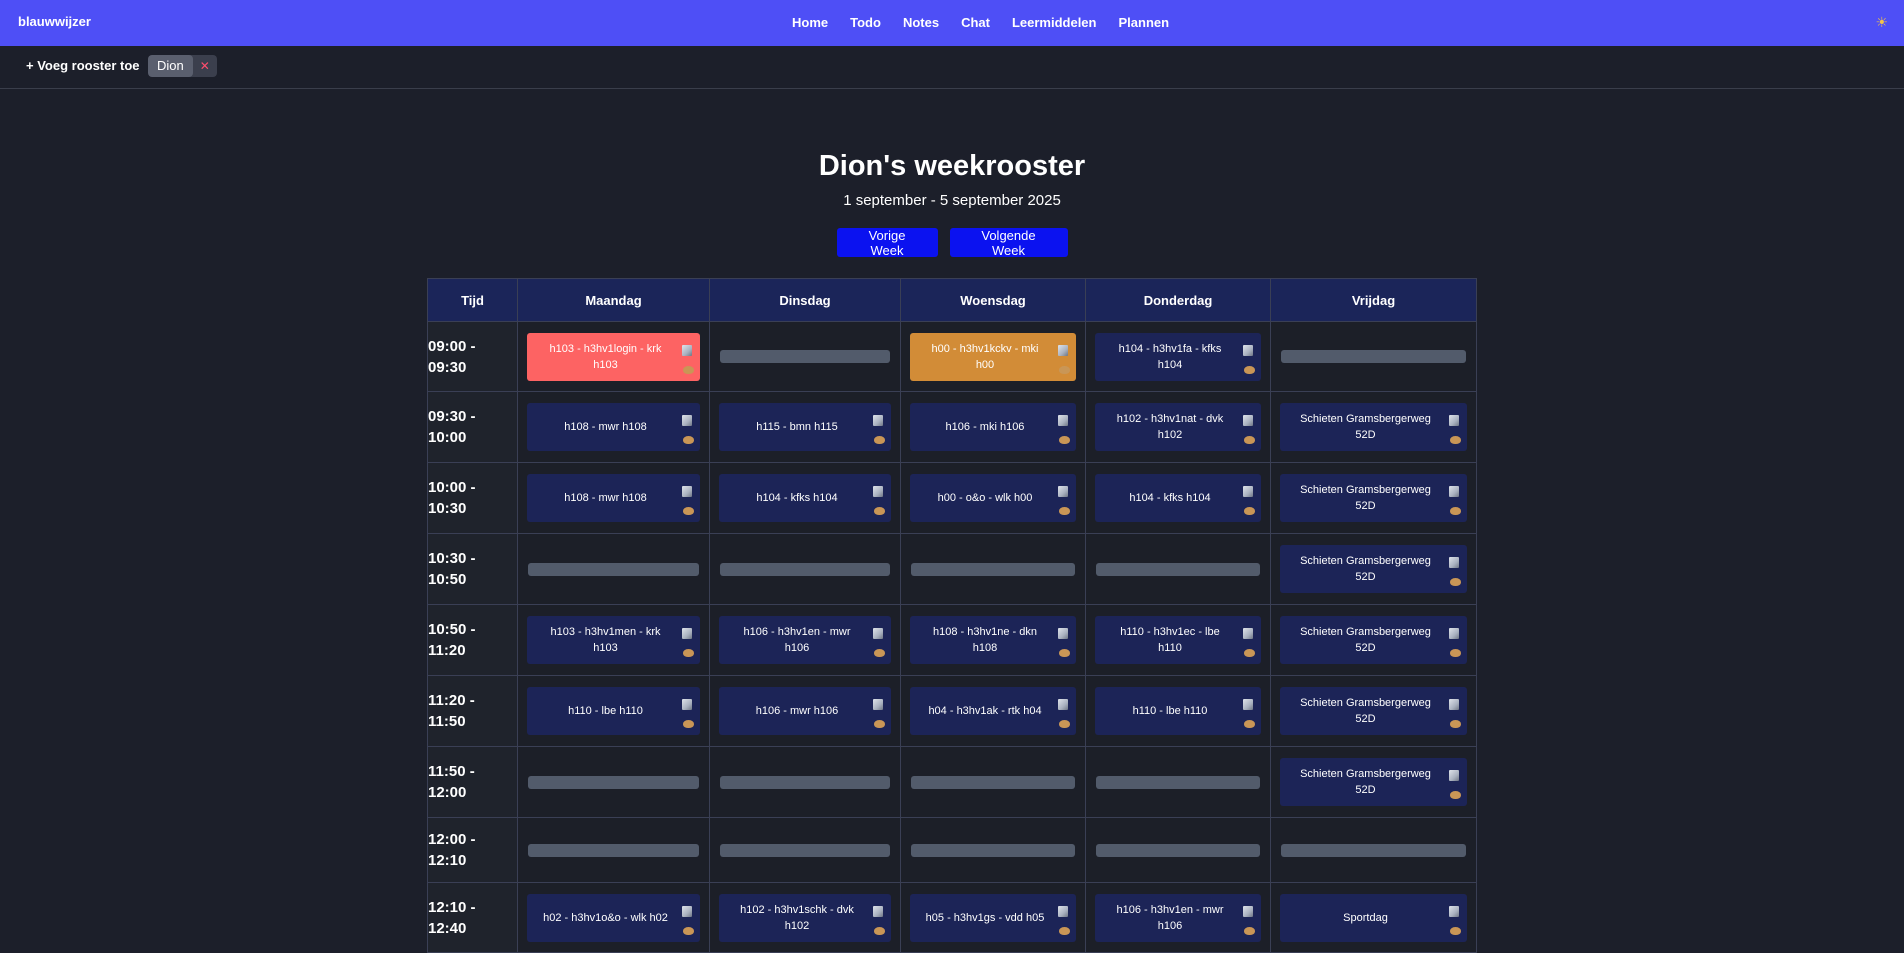 This screenshot has width=1904, height=953. I want to click on lesson-card: h103 - h3hv1login - krk h103, so click(613, 356).